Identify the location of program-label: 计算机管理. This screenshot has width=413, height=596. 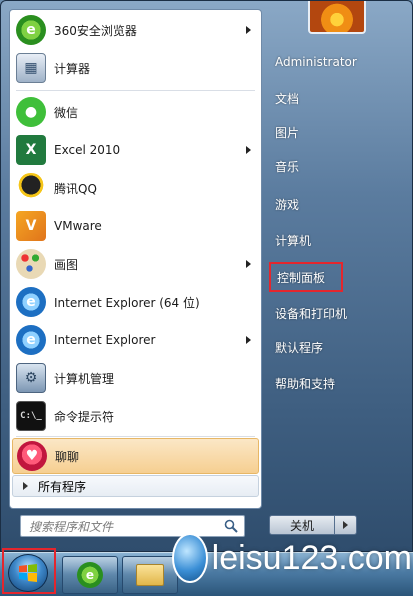
(84, 378).